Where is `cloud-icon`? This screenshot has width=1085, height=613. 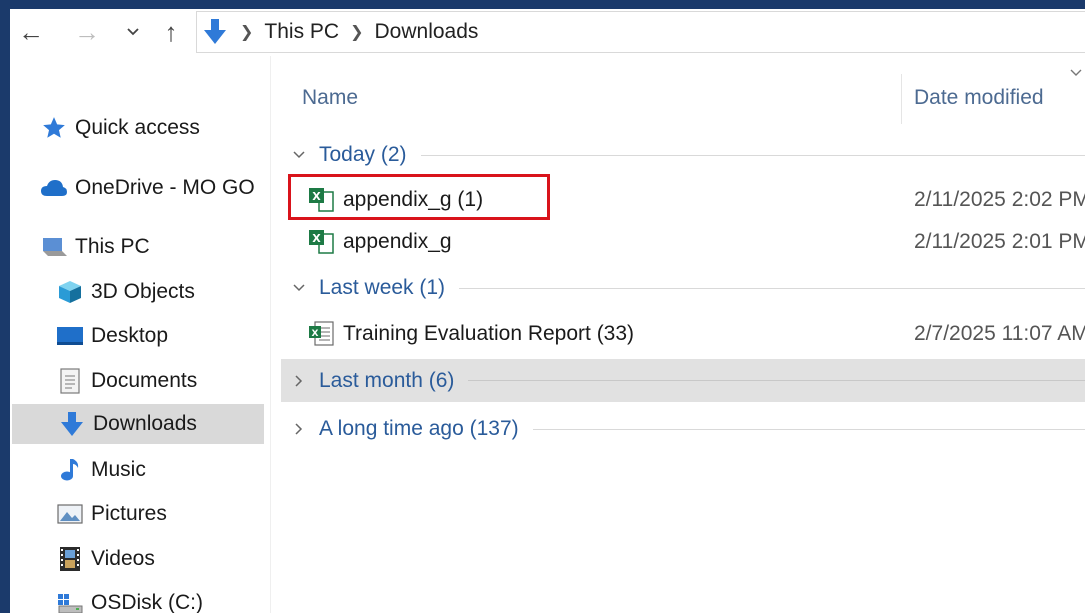
cloud-icon is located at coordinates (54, 188).